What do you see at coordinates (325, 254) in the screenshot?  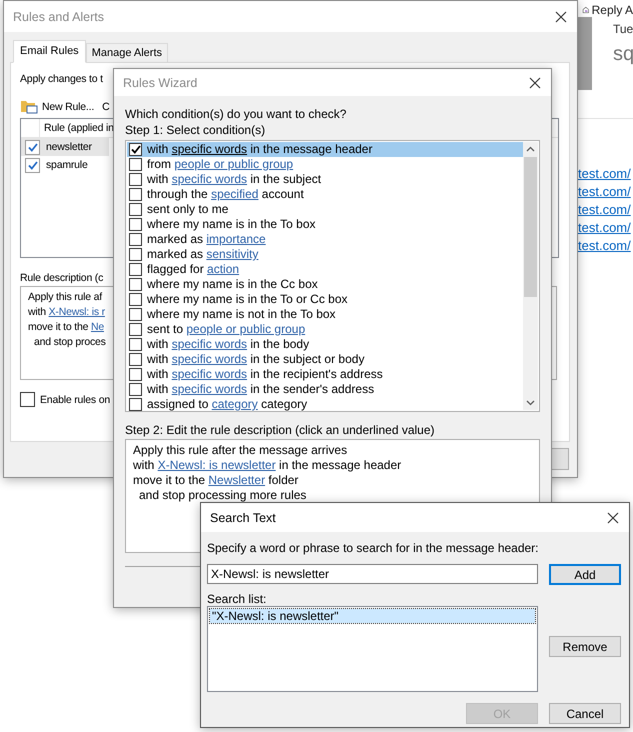 I see `condition-row: marked as sensitivity` at bounding box center [325, 254].